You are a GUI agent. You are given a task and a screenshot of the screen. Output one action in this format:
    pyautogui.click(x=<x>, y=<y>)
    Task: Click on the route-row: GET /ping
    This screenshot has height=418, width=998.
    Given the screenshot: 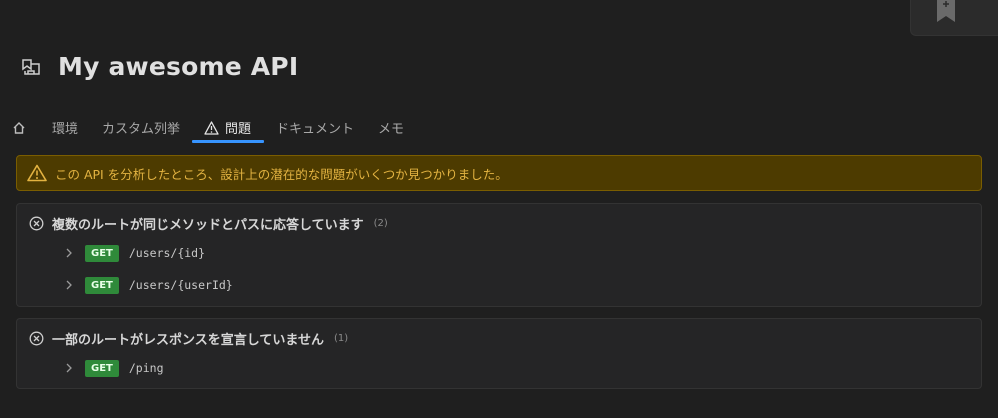 What is the action you would take?
    pyautogui.click(x=112, y=368)
    